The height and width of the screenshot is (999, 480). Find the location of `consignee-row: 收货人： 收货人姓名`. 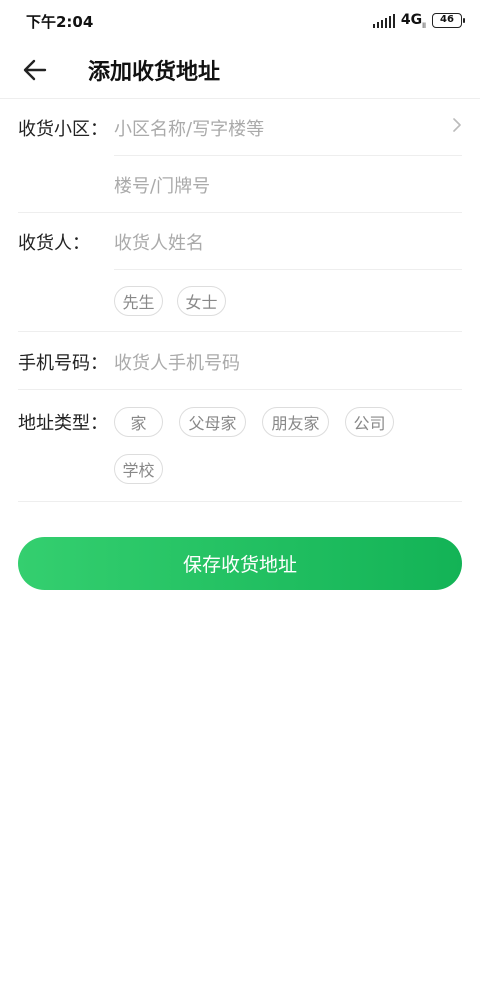

consignee-row: 收货人： 收货人姓名 is located at coordinates (240, 241).